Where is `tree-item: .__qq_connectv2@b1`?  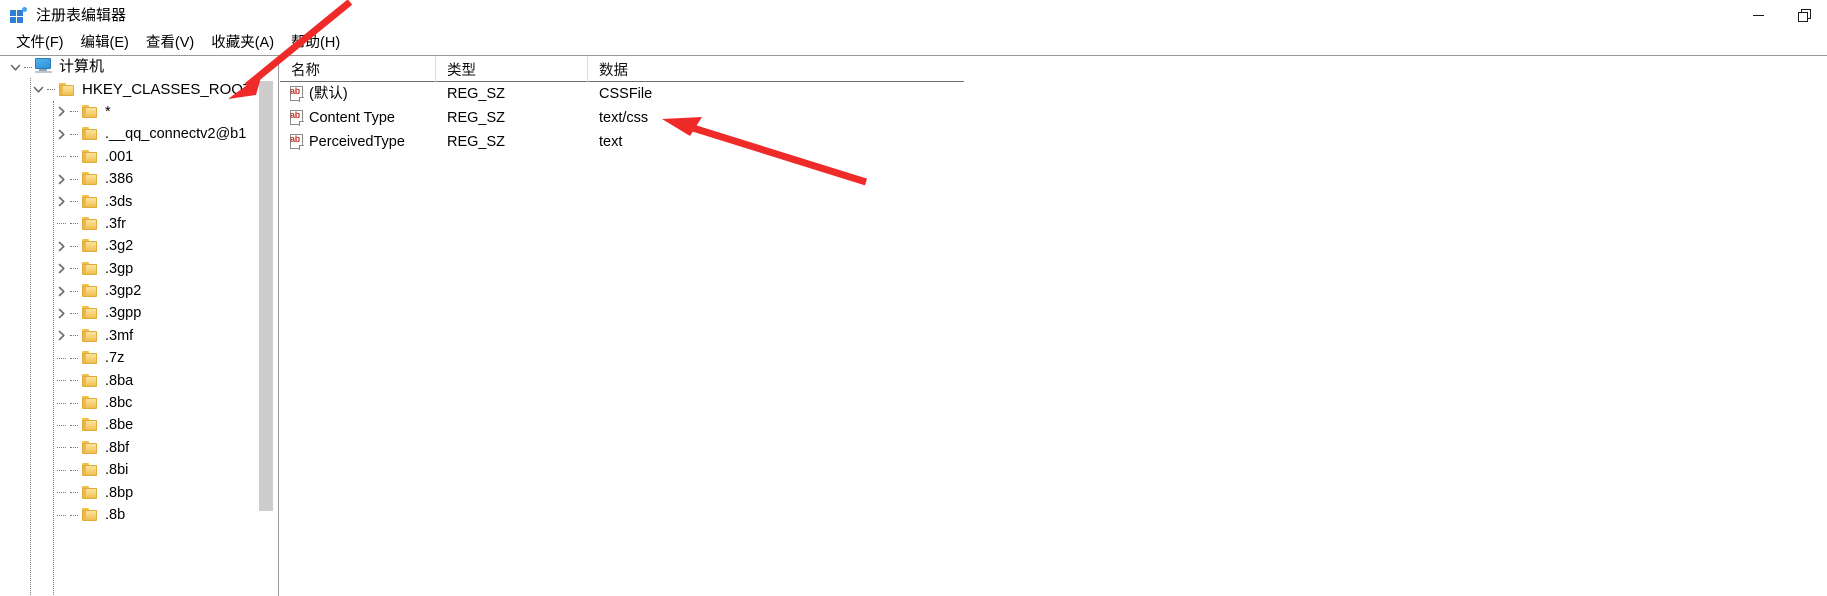 tree-item: .__qq_connectv2@b1 is located at coordinates (131, 134).